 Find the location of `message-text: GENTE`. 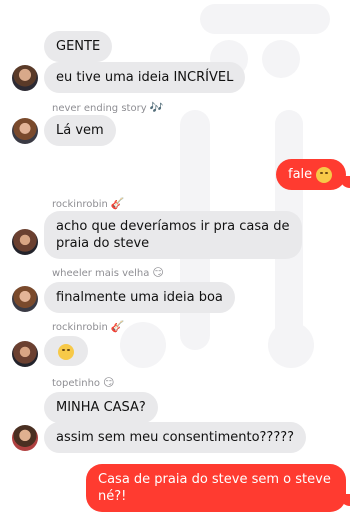

message-text: GENTE is located at coordinates (78, 46).